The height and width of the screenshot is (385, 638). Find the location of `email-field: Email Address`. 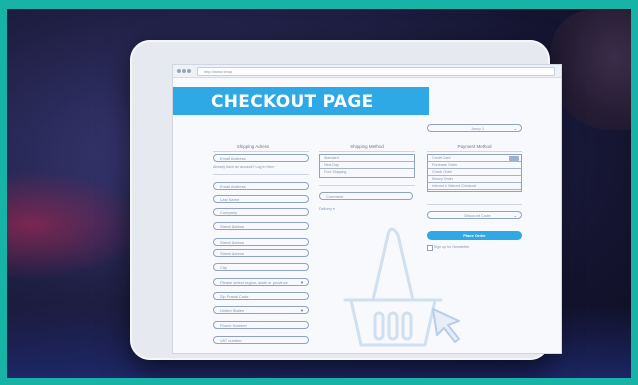

email-field: Email Address is located at coordinates (261, 158).